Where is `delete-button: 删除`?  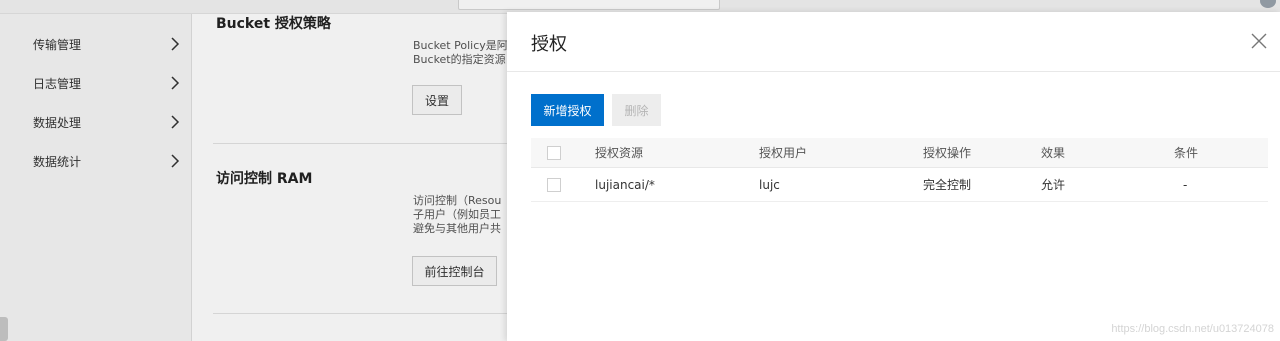 delete-button: 删除 is located at coordinates (636, 110).